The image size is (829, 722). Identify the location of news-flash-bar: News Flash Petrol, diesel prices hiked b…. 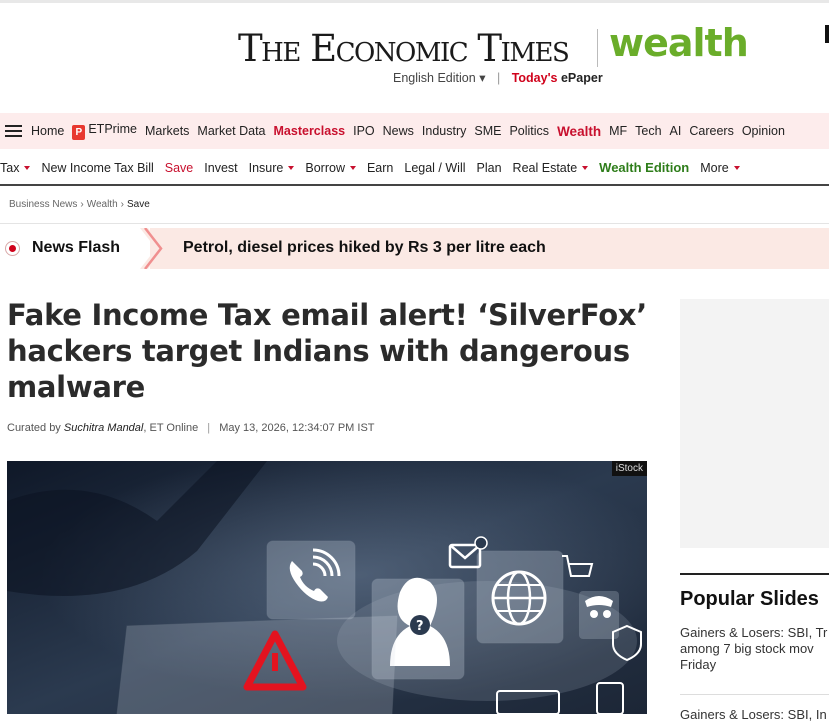
(414, 248).